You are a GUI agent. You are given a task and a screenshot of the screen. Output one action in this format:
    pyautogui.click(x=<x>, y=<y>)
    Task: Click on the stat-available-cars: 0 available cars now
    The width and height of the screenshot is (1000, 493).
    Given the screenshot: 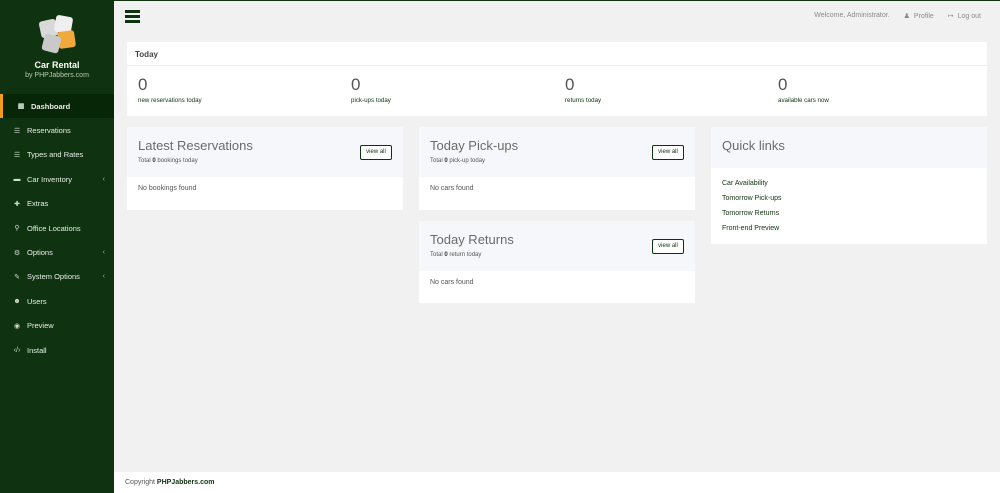 What is the action you would take?
    pyautogui.click(x=803, y=90)
    